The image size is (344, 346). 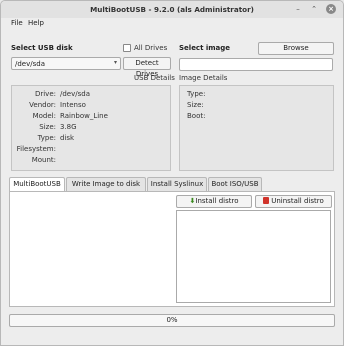 I want to click on installed-distro-list, so click(x=253, y=256).